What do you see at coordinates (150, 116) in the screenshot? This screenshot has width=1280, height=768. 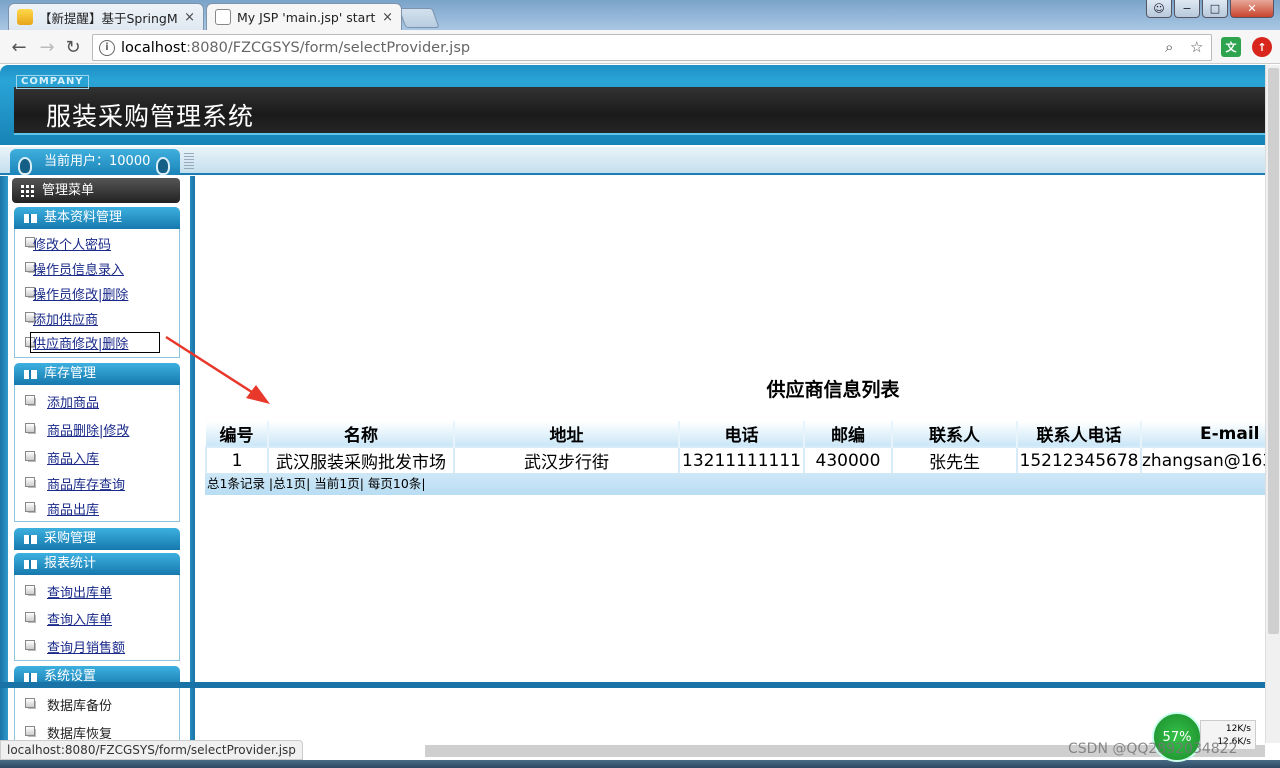 I see `system-title: 服装采购管理系统` at bounding box center [150, 116].